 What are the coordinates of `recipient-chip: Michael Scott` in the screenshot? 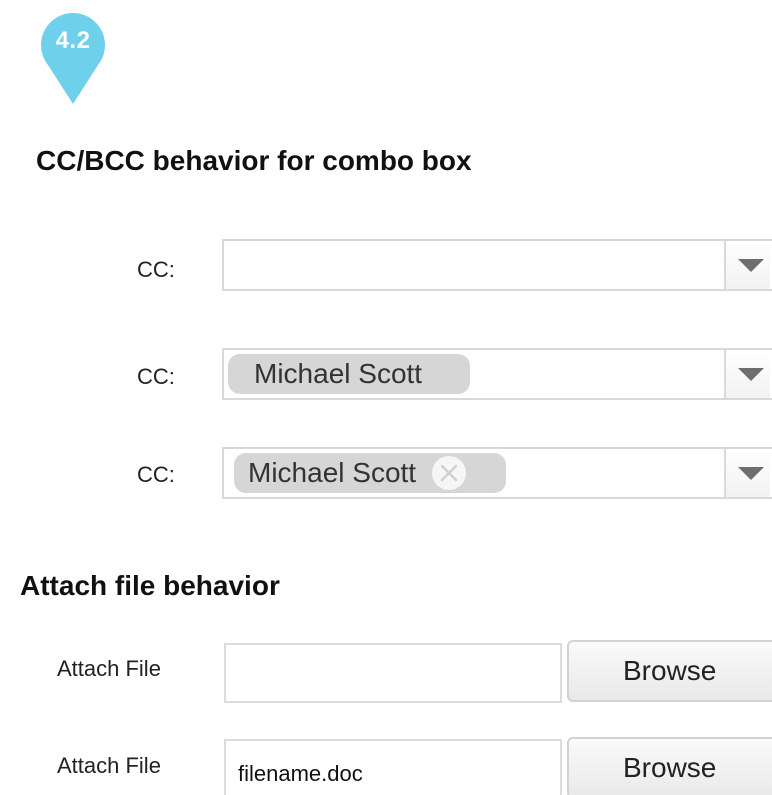 It's located at (349, 374).